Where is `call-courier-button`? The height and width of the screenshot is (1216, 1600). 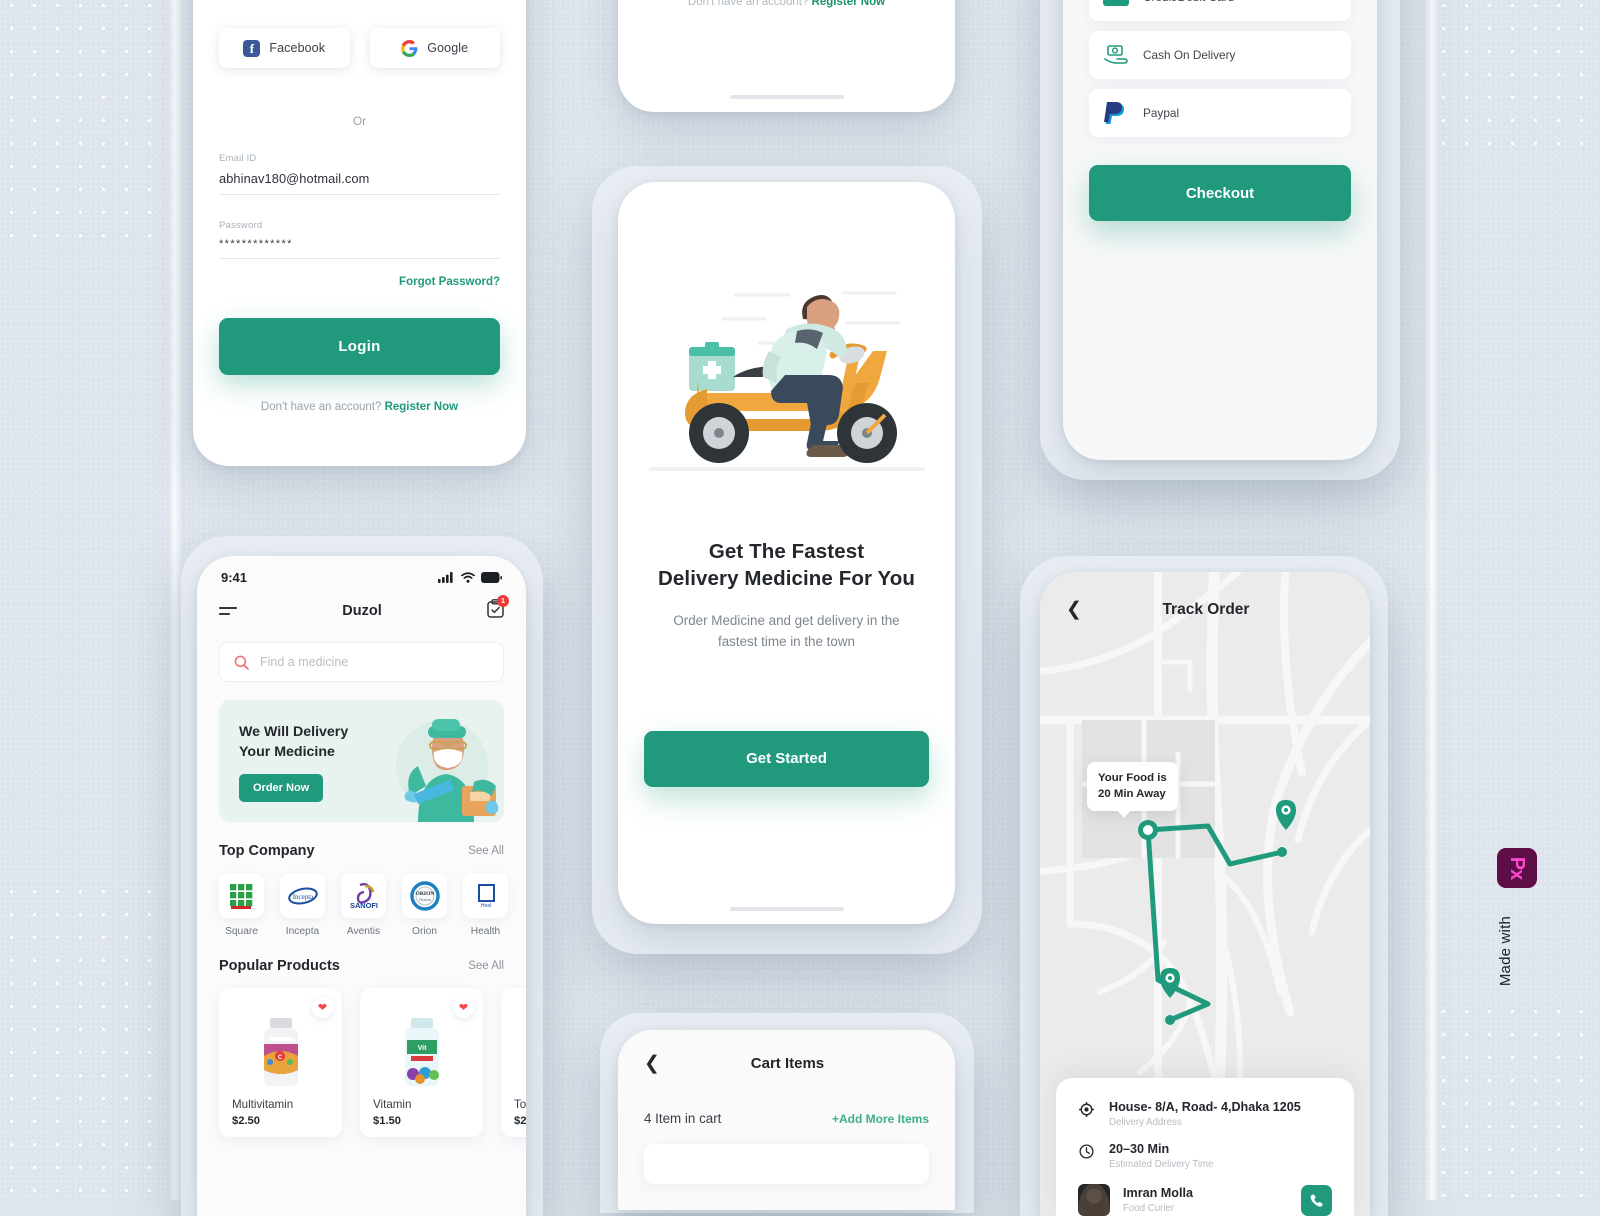
call-courier-button is located at coordinates (1316, 1200).